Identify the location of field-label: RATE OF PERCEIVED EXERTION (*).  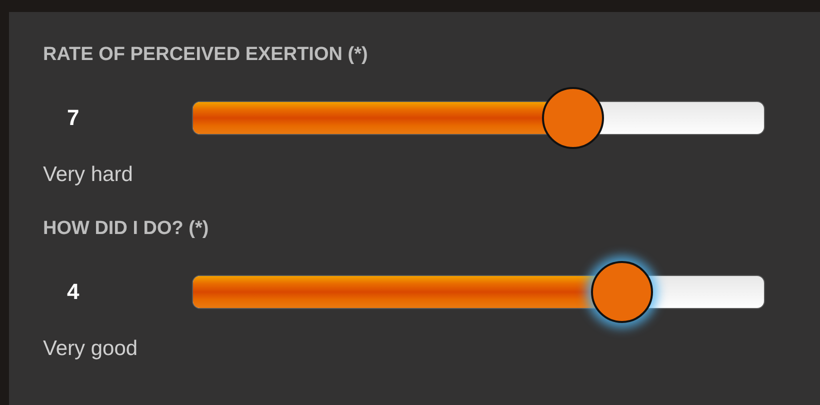
(206, 55).